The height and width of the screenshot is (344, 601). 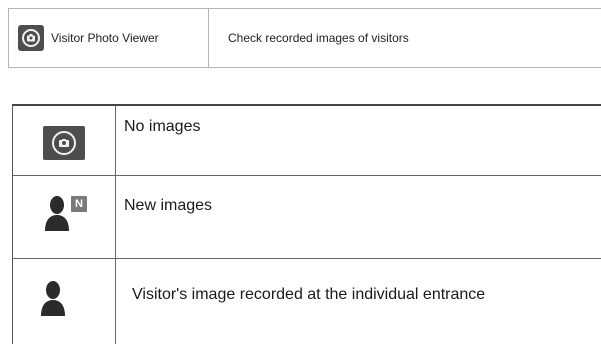 I want to click on app-description: Check recorded images of visitors, so click(x=318, y=38).